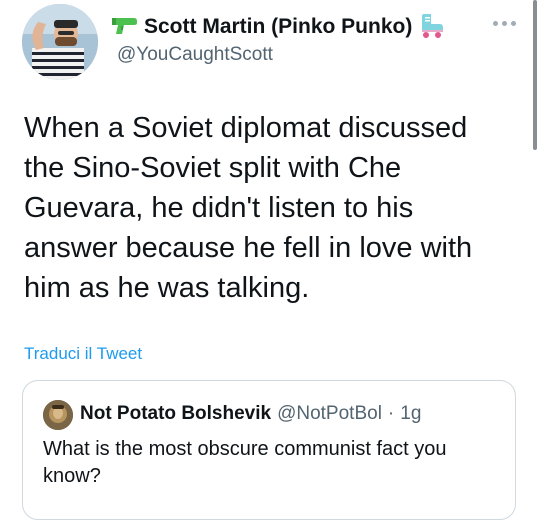  What do you see at coordinates (329, 414) in the screenshot?
I see `quoted-author-handle: @NotPotBol` at bounding box center [329, 414].